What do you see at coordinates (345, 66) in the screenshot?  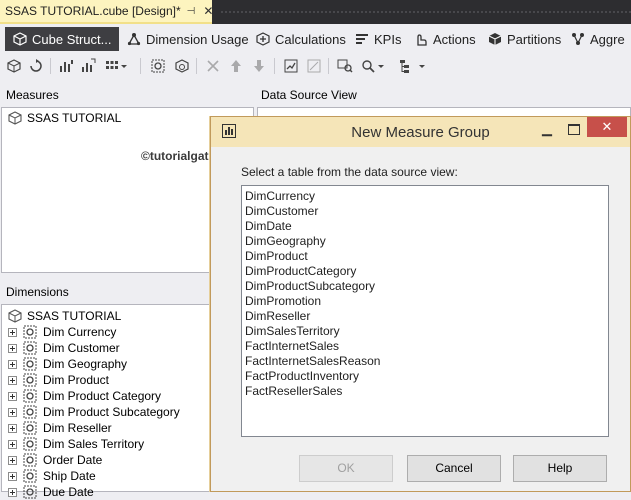 I see `find-table-icon` at bounding box center [345, 66].